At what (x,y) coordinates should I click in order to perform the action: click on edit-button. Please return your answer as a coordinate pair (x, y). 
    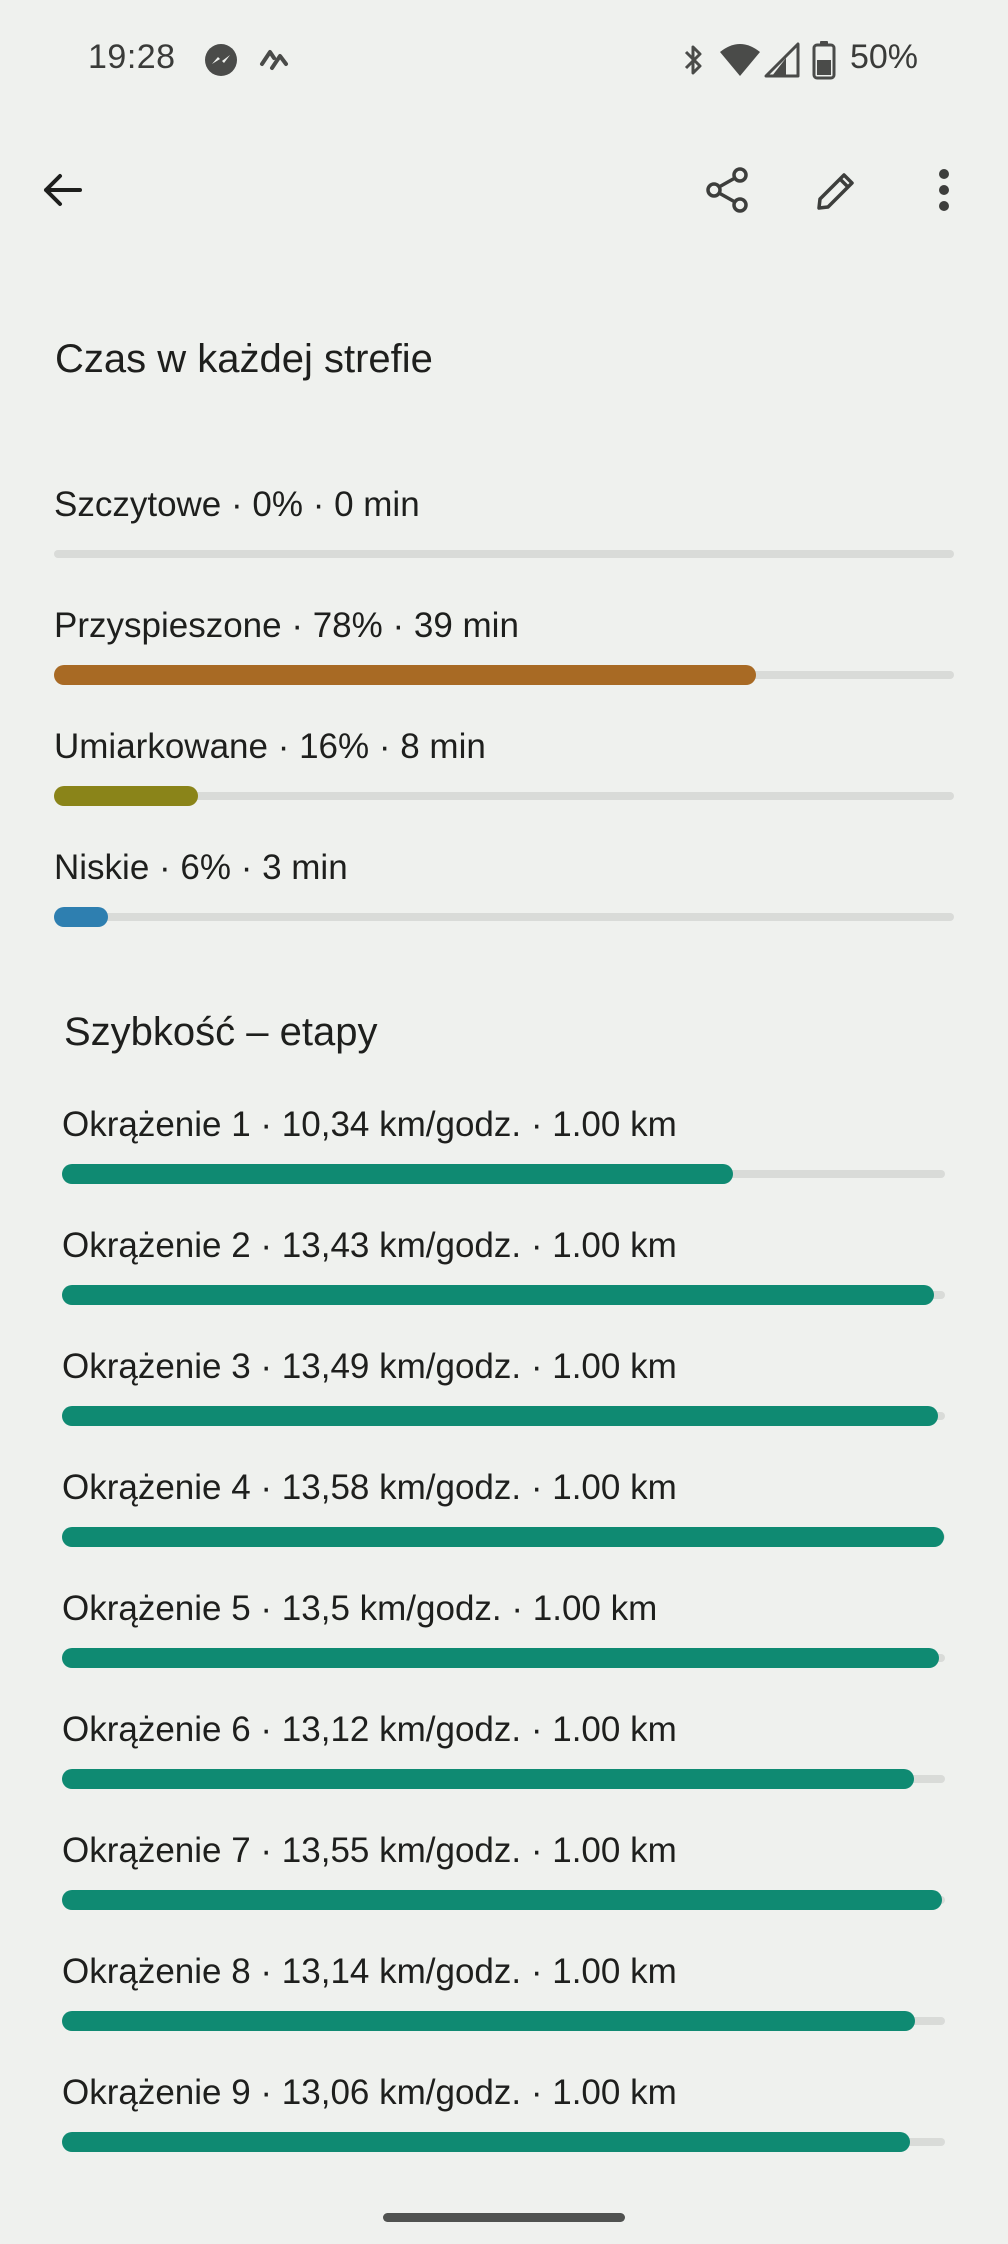
    Looking at the image, I should click on (837, 190).